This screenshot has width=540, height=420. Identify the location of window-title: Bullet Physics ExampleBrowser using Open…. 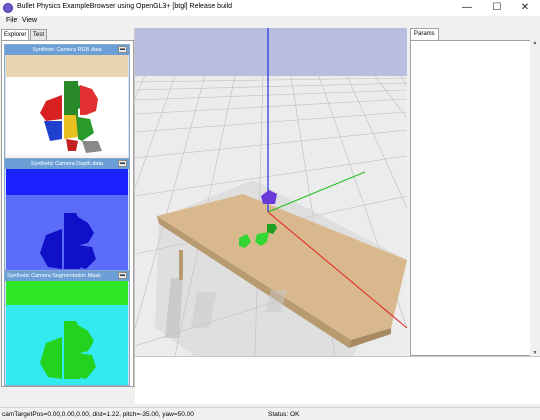
(124, 6).